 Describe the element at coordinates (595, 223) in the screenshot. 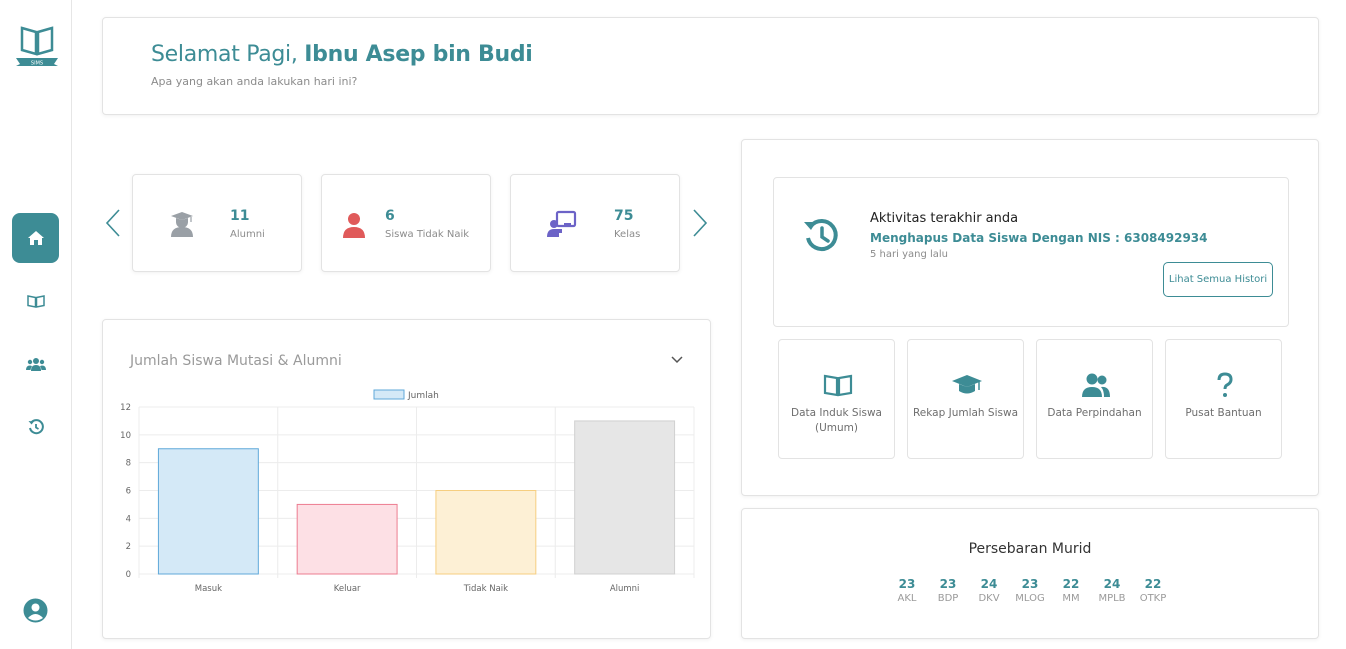

I see `stat-card-kelas: 75 Kelas` at that location.